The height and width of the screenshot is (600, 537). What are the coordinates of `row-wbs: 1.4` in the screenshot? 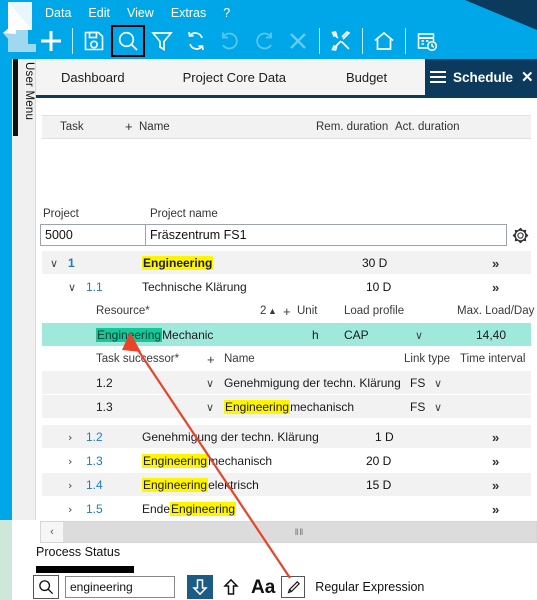 It's located at (94, 485).